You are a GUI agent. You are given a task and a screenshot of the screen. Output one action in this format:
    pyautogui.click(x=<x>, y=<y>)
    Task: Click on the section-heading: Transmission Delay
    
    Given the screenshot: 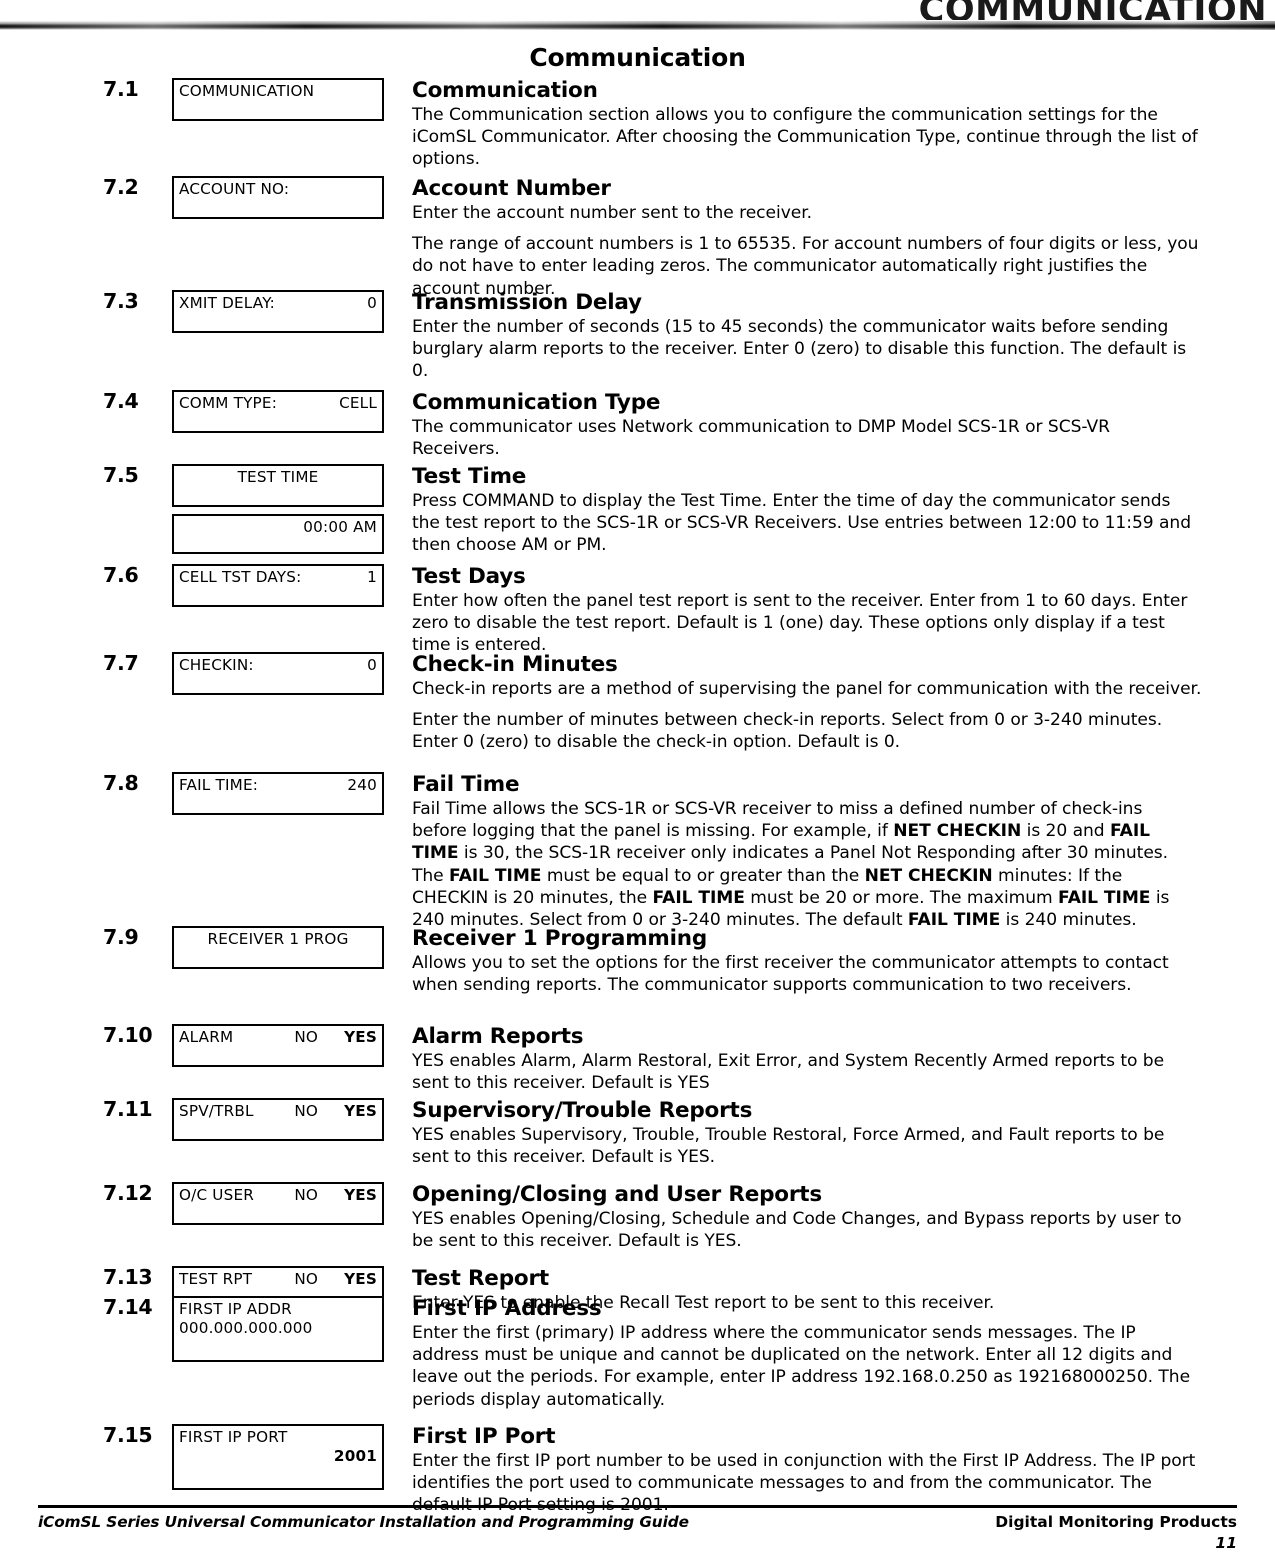 What is the action you would take?
    pyautogui.click(x=527, y=302)
    